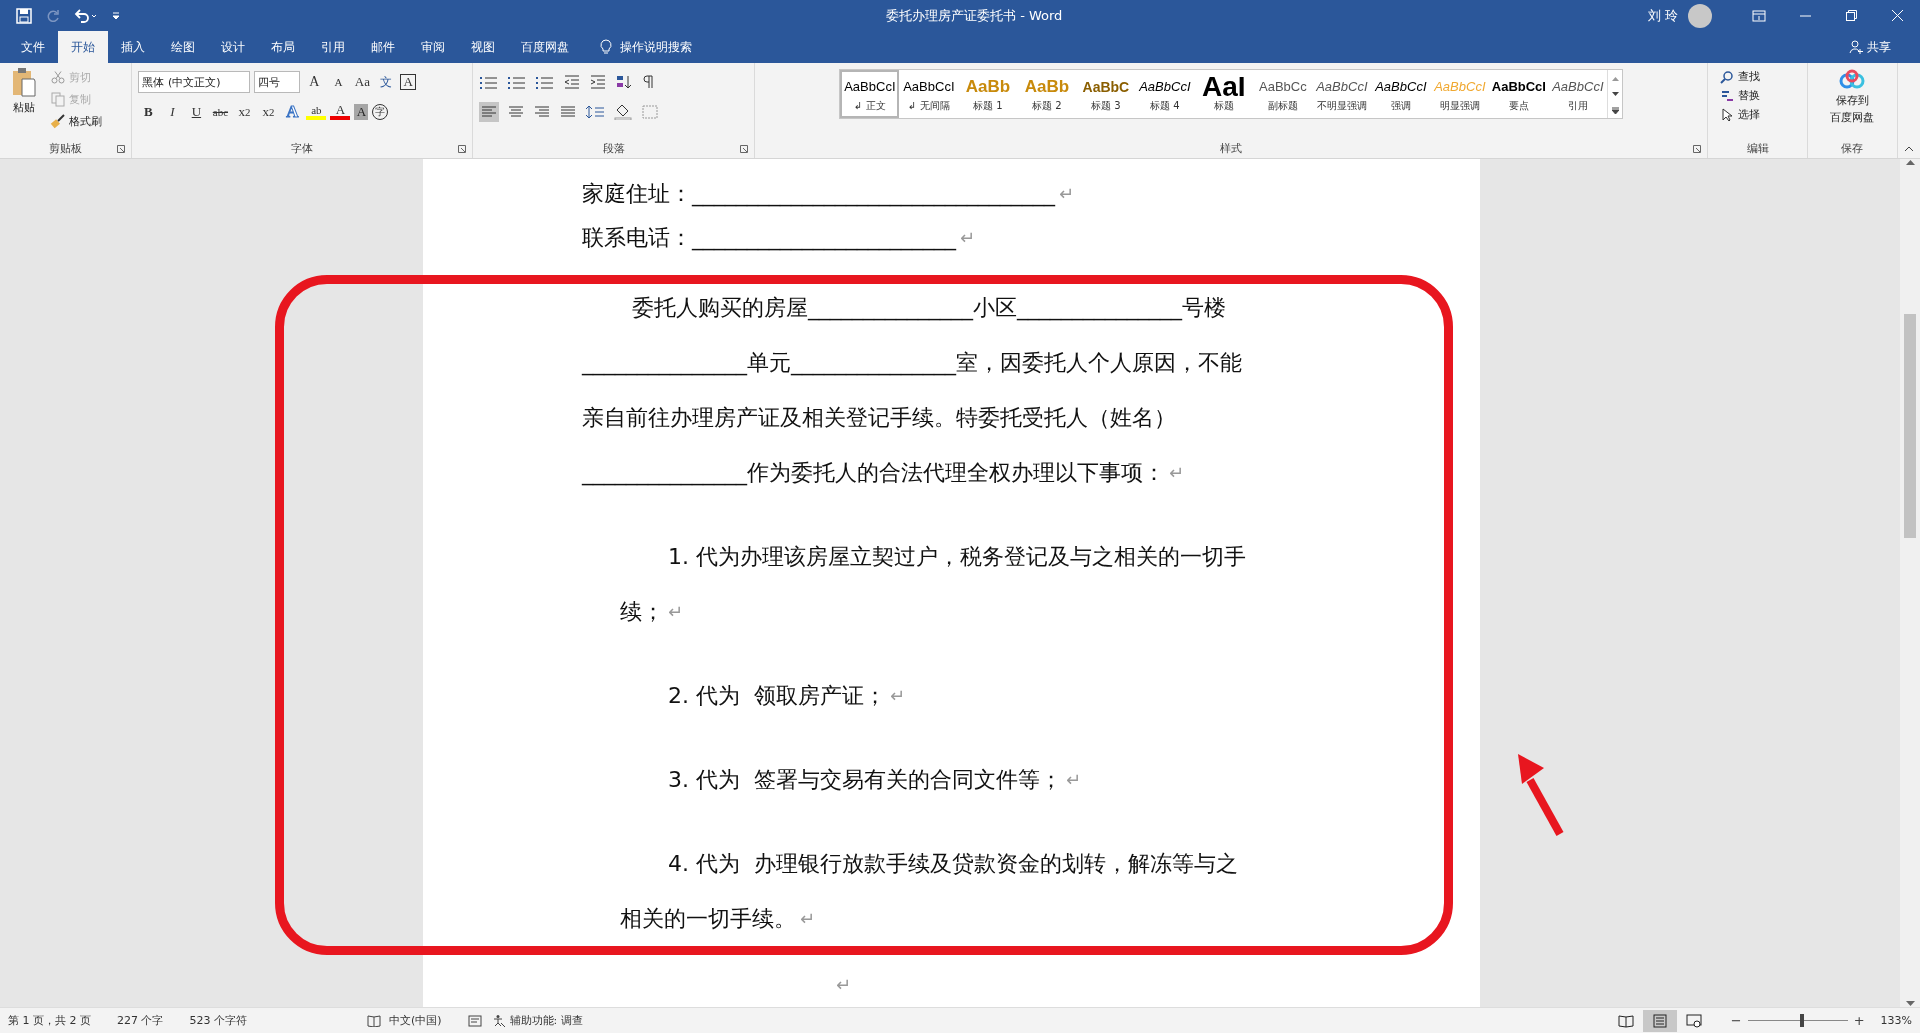  Describe the element at coordinates (1740, 114) in the screenshot. I see `editing-button: 选择` at that location.